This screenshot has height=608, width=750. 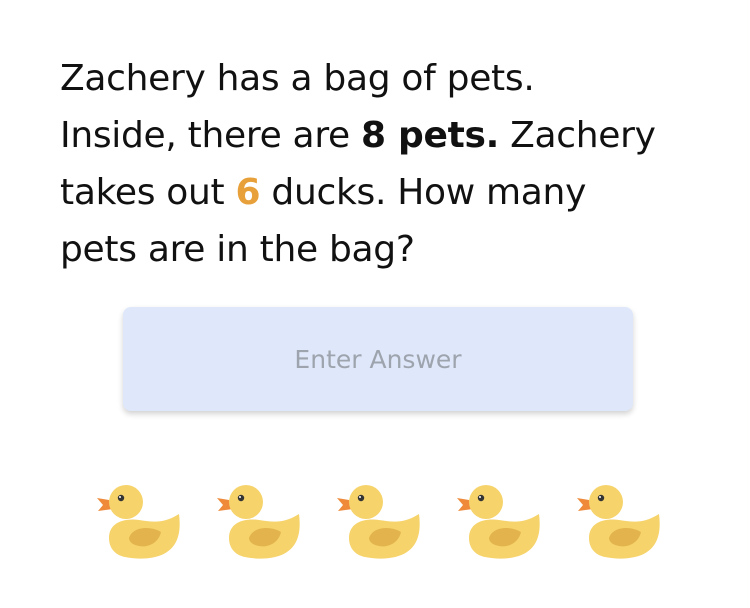 What do you see at coordinates (148, 192) in the screenshot?
I see `question-line-3-prefix: takes out` at bounding box center [148, 192].